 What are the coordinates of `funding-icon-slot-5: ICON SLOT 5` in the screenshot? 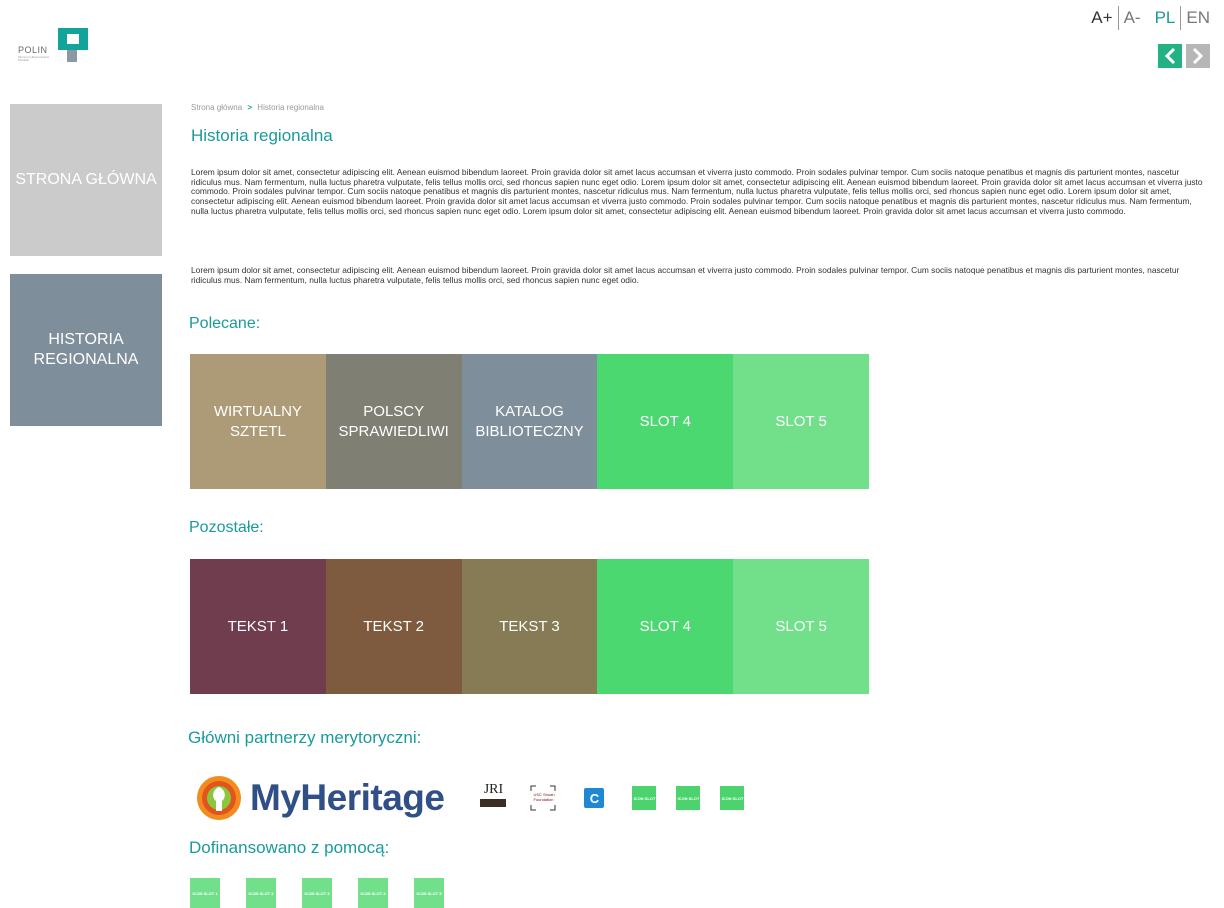 It's located at (429, 893).